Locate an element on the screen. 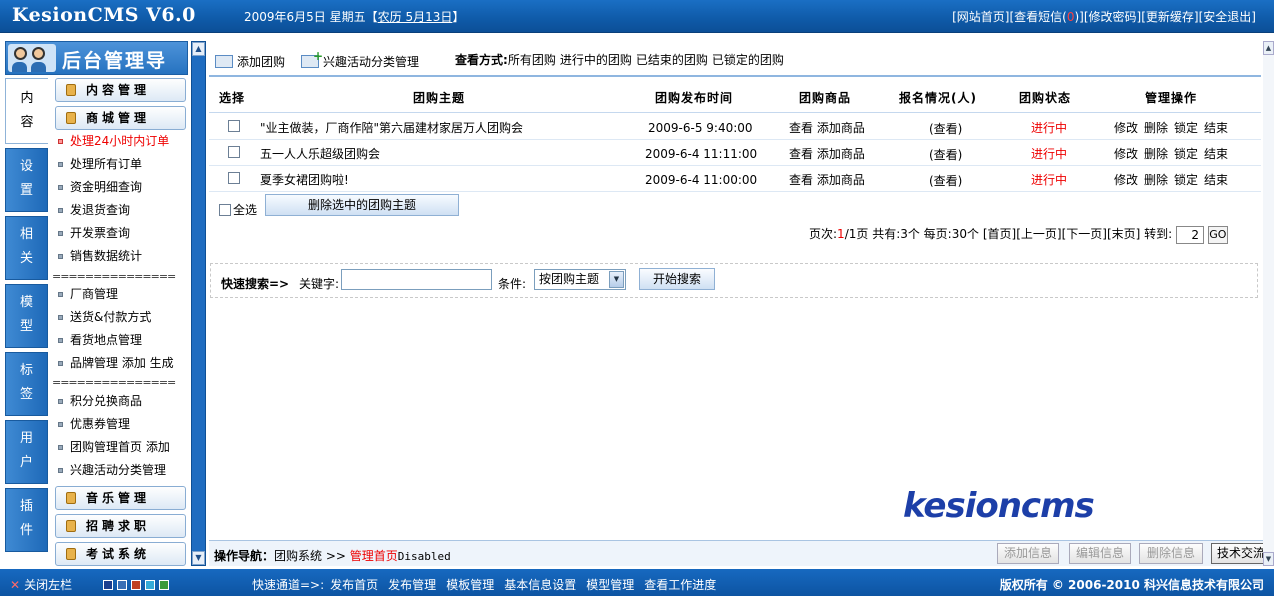 This screenshot has width=1274, height=596. next-page-link: [下一页] is located at coordinates (1084, 234).